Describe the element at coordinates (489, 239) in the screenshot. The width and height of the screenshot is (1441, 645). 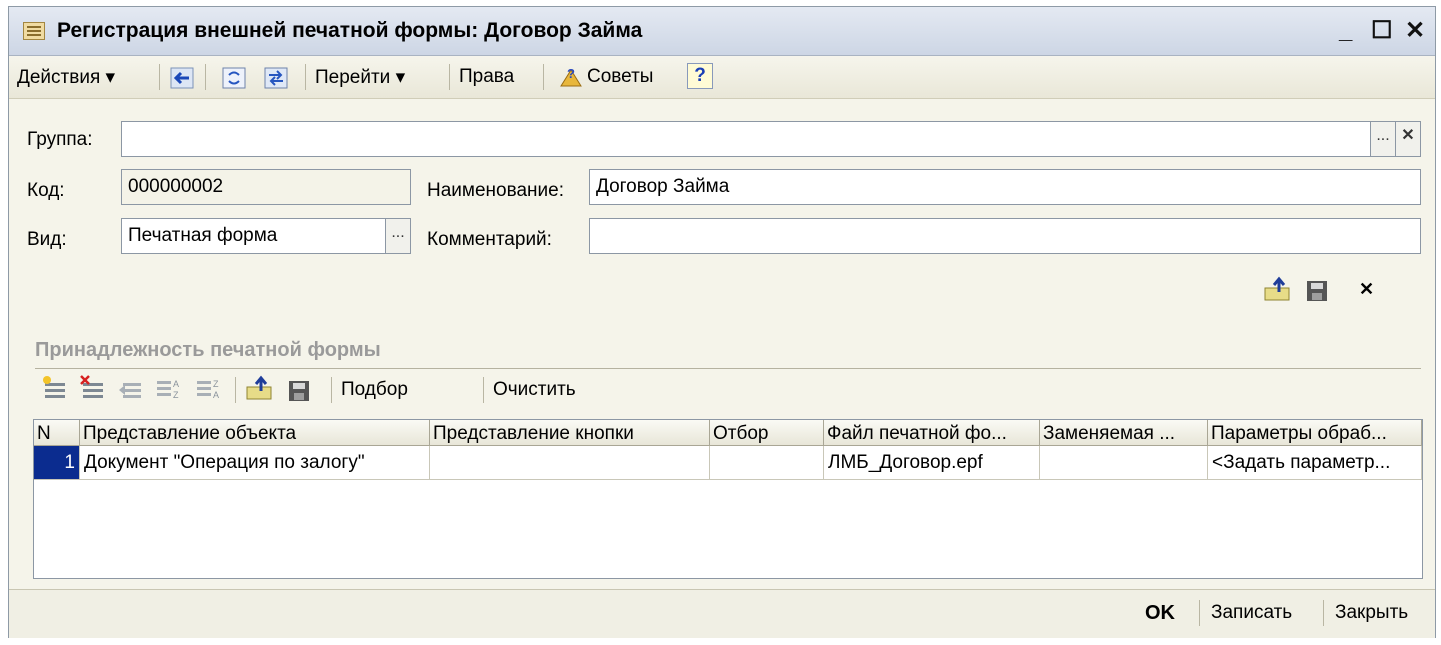
I see `comment-label: Комментарий:` at that location.